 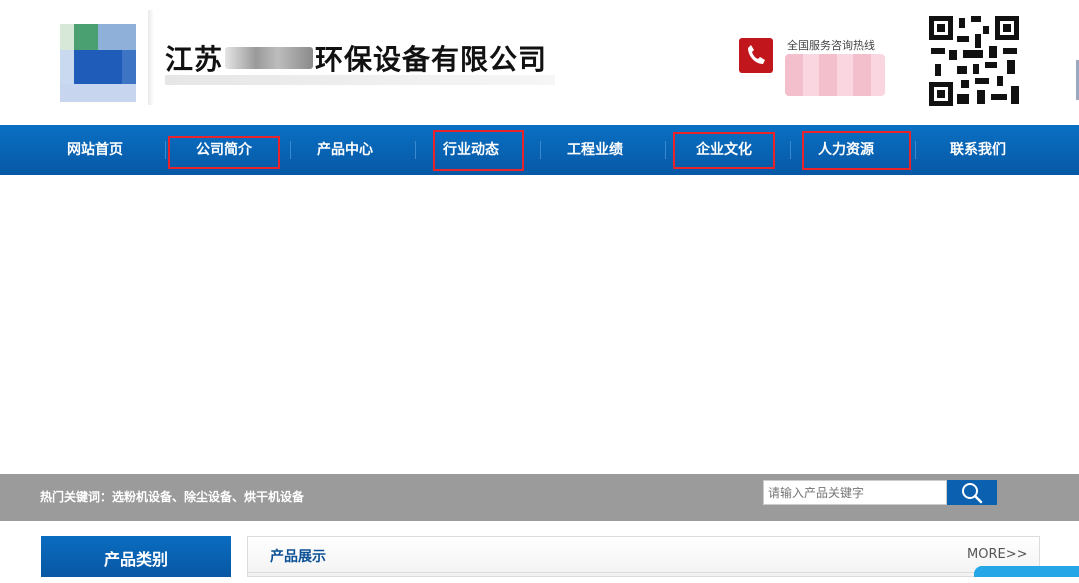 What do you see at coordinates (855, 492) in the screenshot?
I see `search-input` at bounding box center [855, 492].